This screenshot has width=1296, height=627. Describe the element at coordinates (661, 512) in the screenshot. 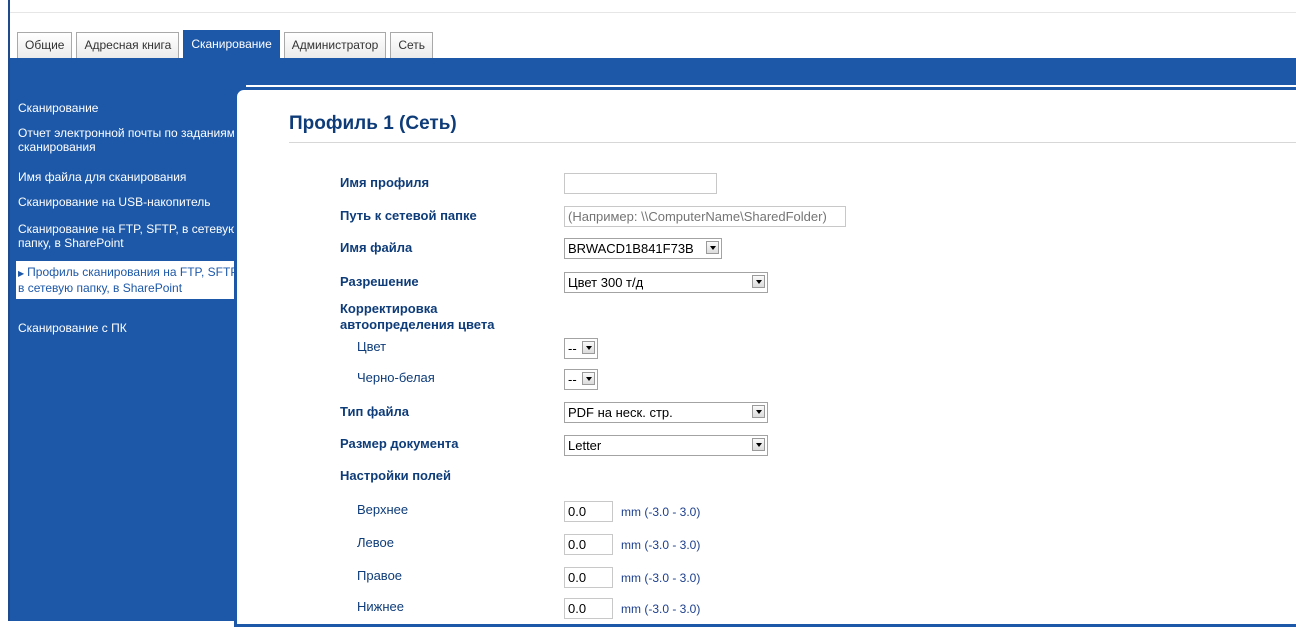

I see `margin-top-hint: mm (-3.0 - 3.0)` at that location.